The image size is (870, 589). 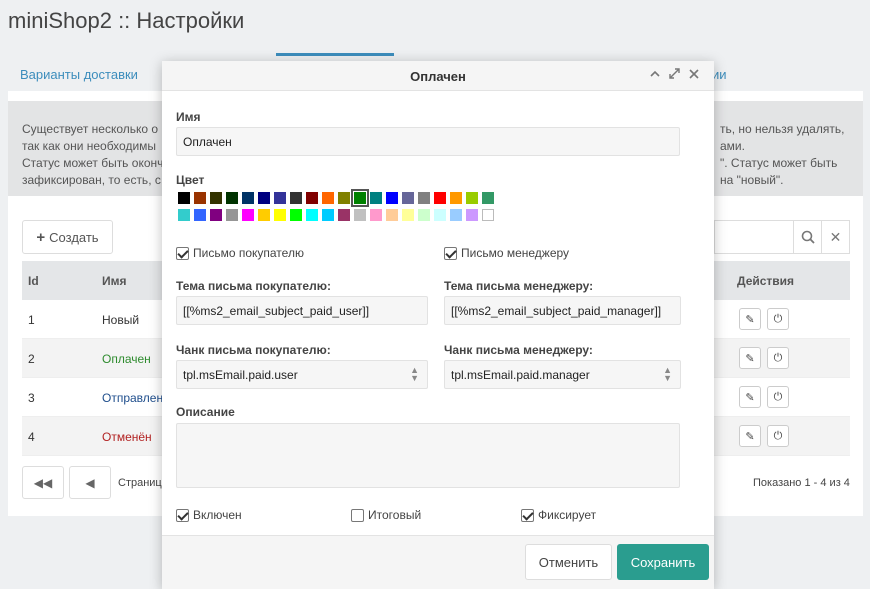 I want to click on info-line: Существует несколько о, so click(x=90, y=129).